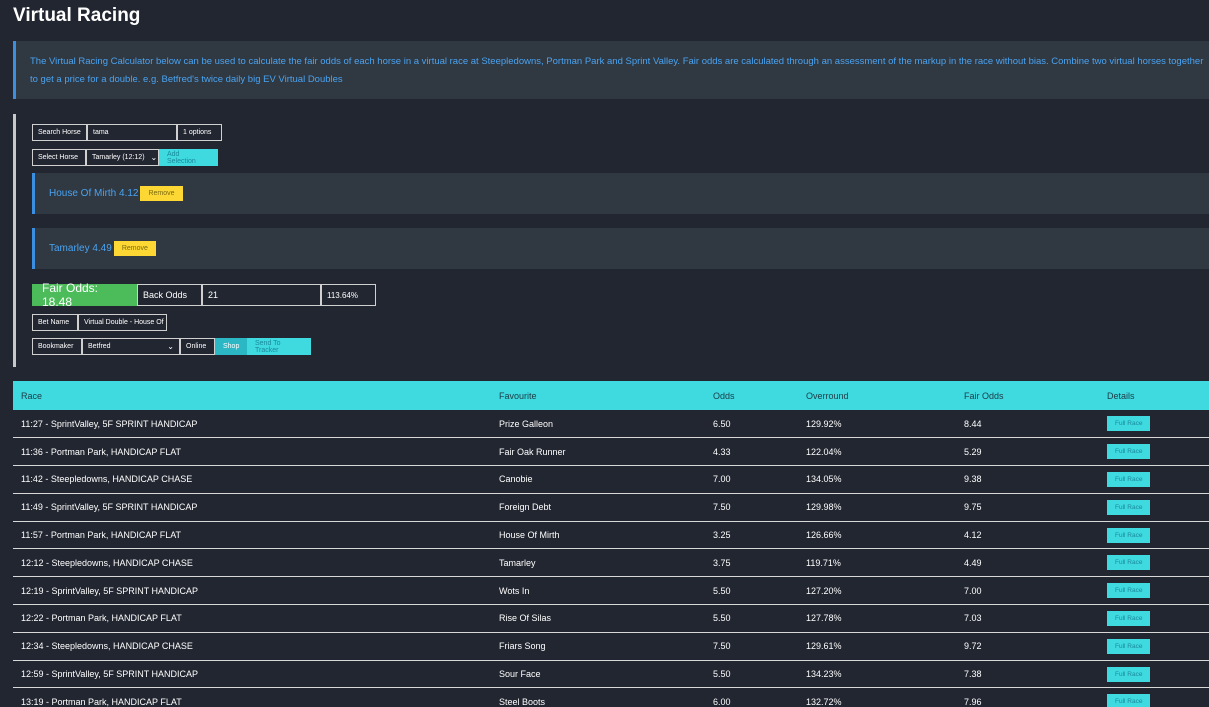 This screenshot has width=1209, height=707. What do you see at coordinates (59, 157) in the screenshot?
I see `select-label: Select Horse` at bounding box center [59, 157].